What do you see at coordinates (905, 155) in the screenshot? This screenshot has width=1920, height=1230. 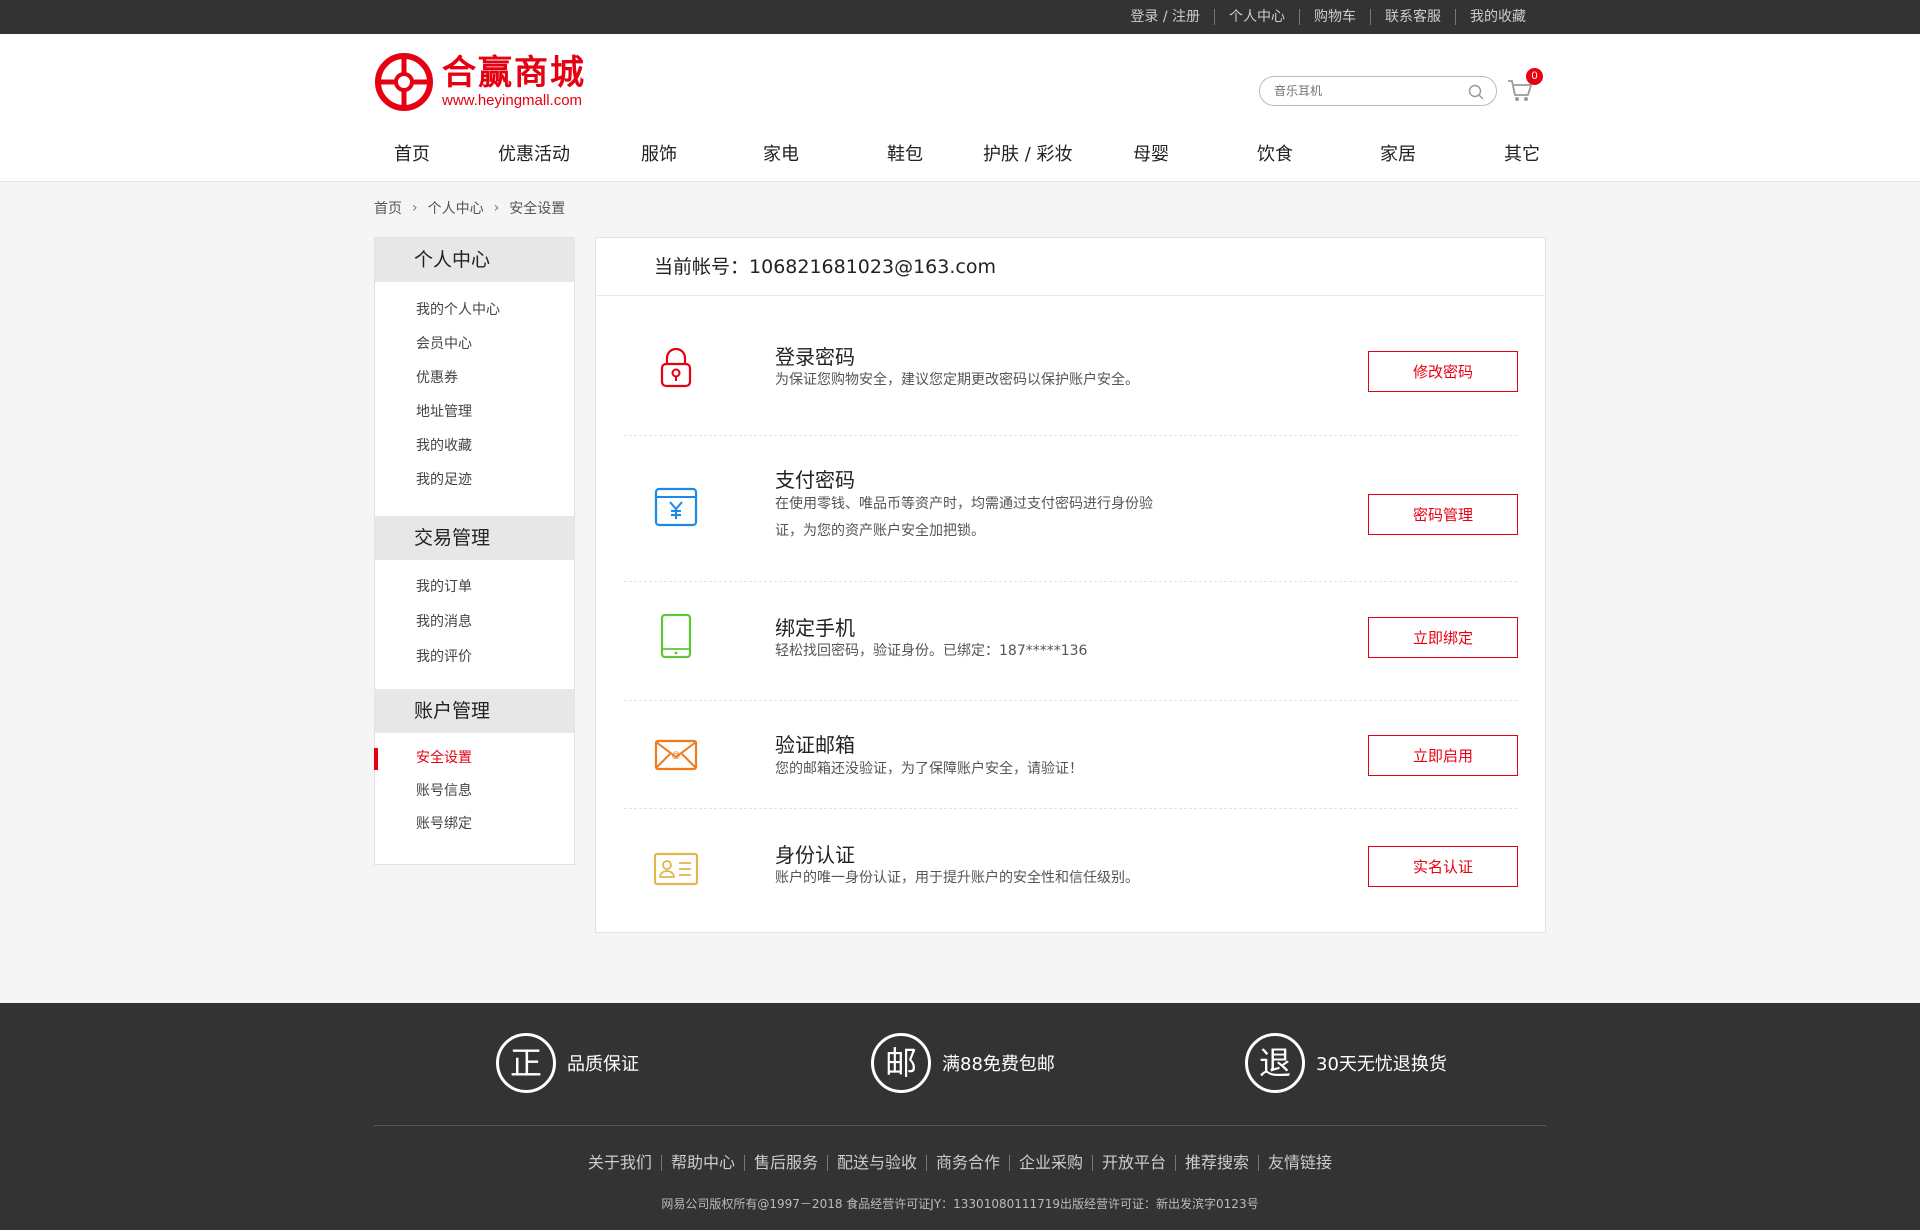 I see `nav-shoes-bags: 鞋包` at bounding box center [905, 155].